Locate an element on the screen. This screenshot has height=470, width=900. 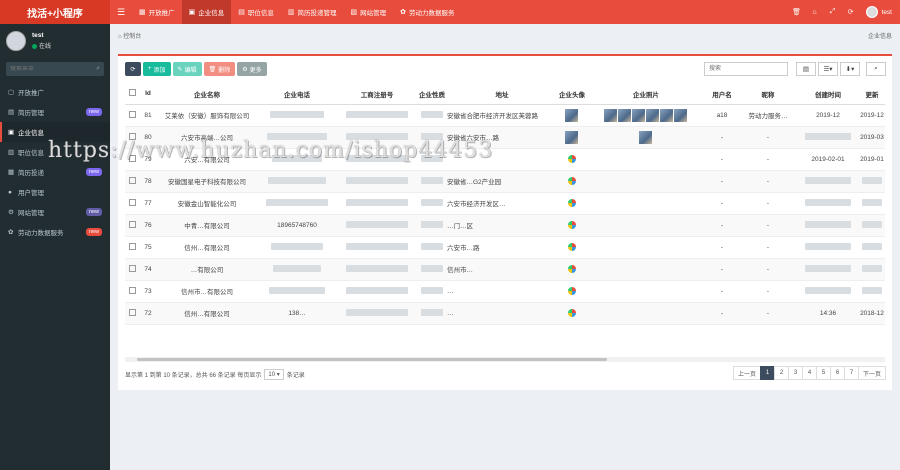
column-header: 企业名称 is located at coordinates (207, 94).